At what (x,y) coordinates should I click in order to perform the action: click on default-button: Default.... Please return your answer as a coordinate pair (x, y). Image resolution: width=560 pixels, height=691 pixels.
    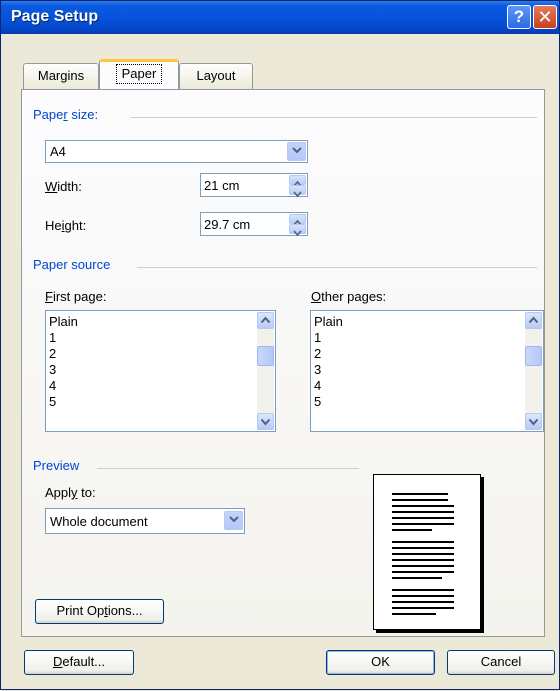
    Looking at the image, I should click on (79, 662).